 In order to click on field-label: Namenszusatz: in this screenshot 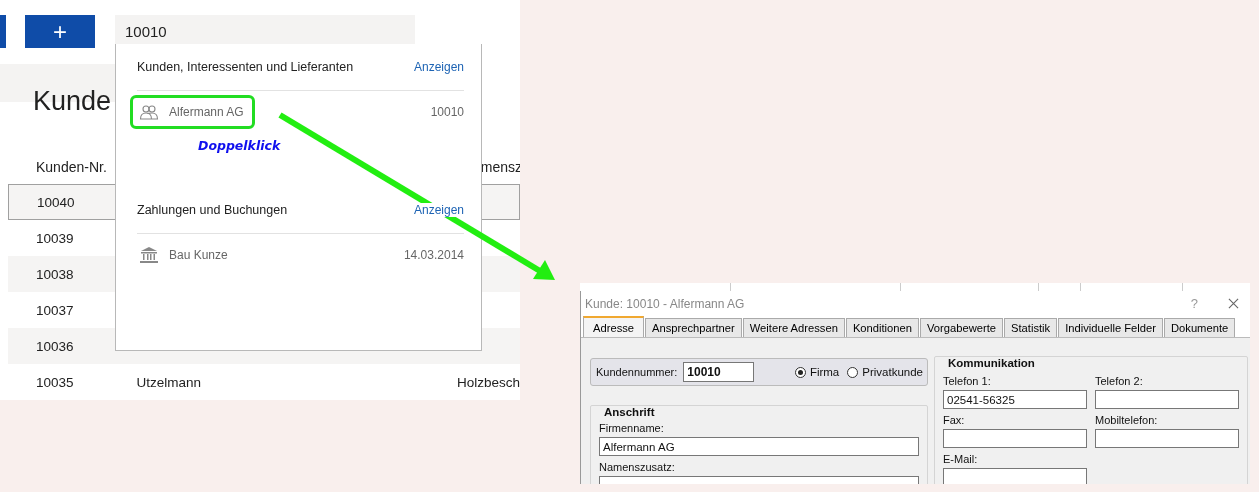, I will do `click(637, 467)`.